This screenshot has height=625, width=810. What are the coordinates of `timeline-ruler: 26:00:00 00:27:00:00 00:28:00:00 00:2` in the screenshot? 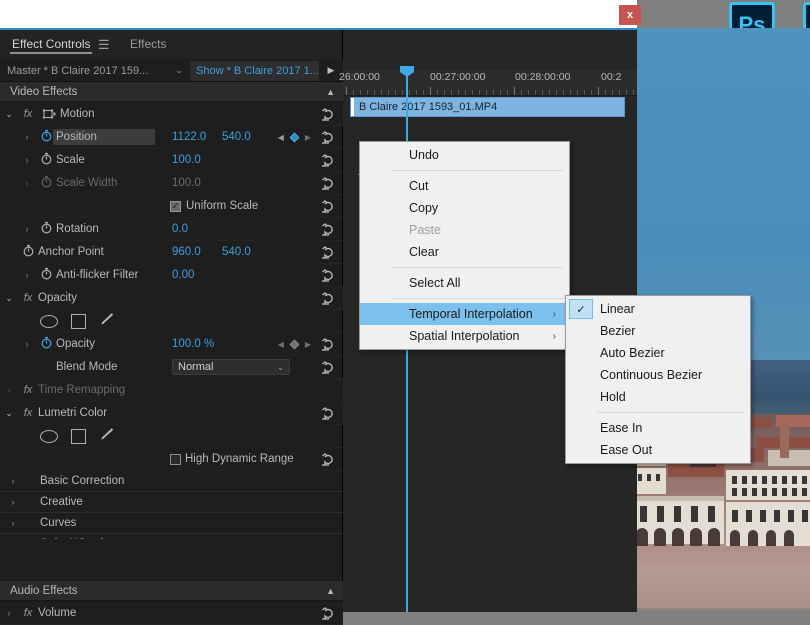 It's located at (488, 83).